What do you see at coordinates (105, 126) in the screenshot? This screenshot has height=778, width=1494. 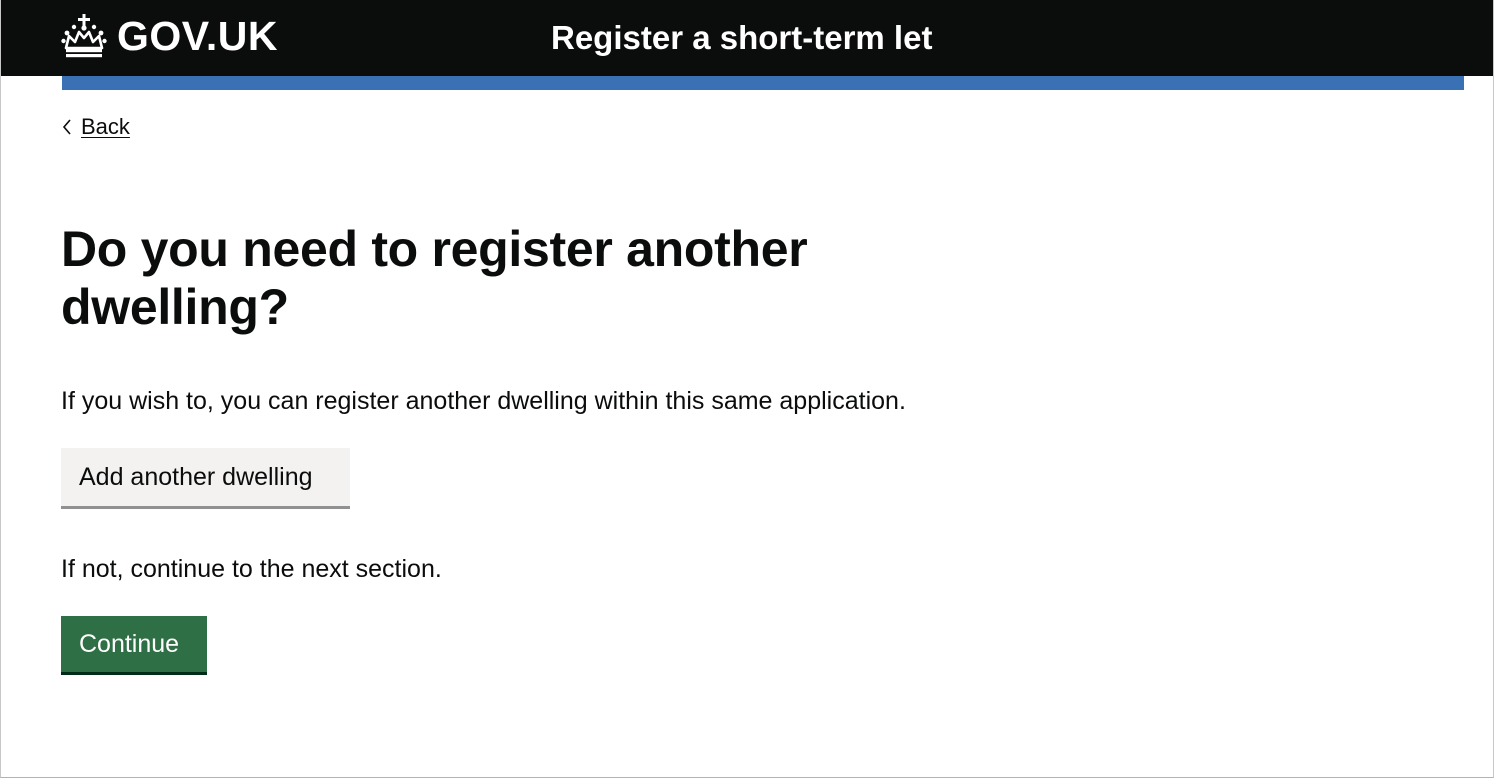 I see `back-link-label: Back` at bounding box center [105, 126].